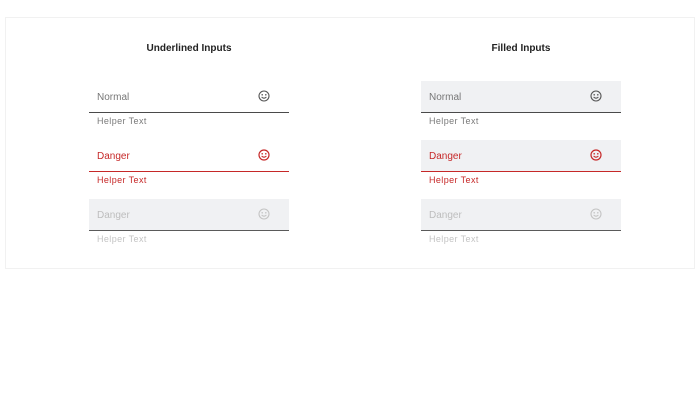  I want to click on filled-disabled-field: Danger Helper Text, so click(521, 221).